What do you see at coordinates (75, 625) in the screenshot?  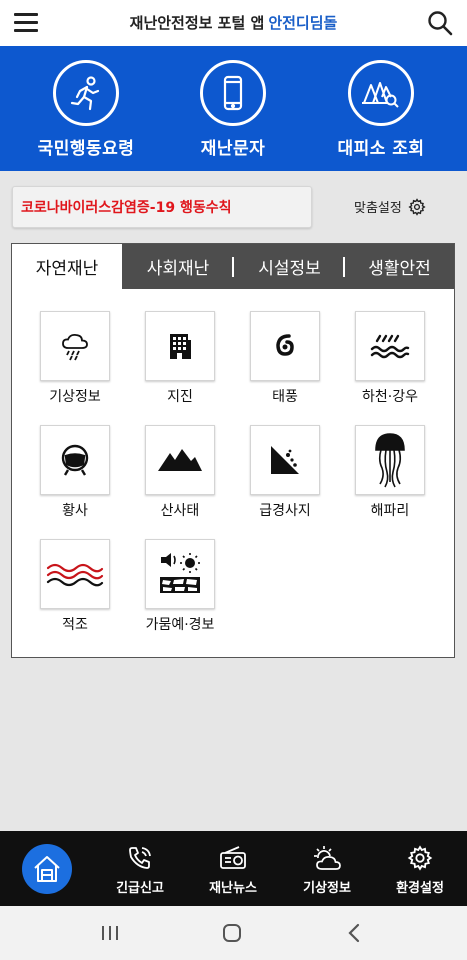 I see `category-label: 적조` at bounding box center [75, 625].